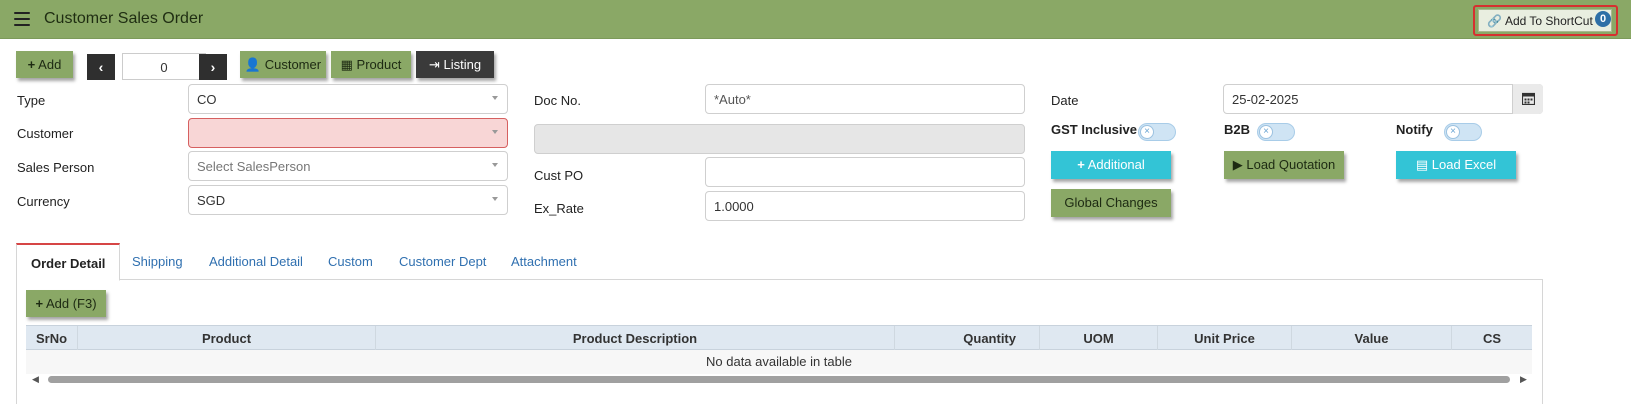  What do you see at coordinates (207, 99) in the screenshot?
I see `type-value: CO` at bounding box center [207, 99].